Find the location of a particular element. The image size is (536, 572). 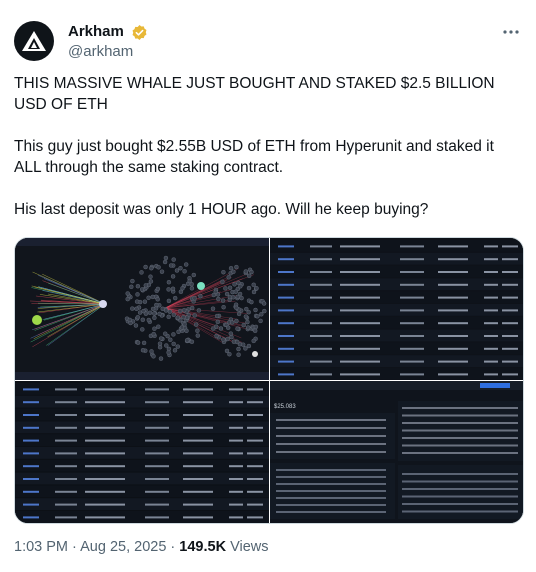

views-label: Views is located at coordinates (249, 547).